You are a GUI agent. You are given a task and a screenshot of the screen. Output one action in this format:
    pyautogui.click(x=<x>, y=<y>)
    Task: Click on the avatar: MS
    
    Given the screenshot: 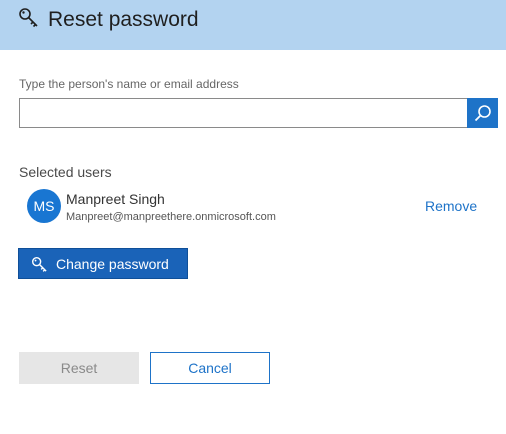 What is the action you would take?
    pyautogui.click(x=44, y=206)
    